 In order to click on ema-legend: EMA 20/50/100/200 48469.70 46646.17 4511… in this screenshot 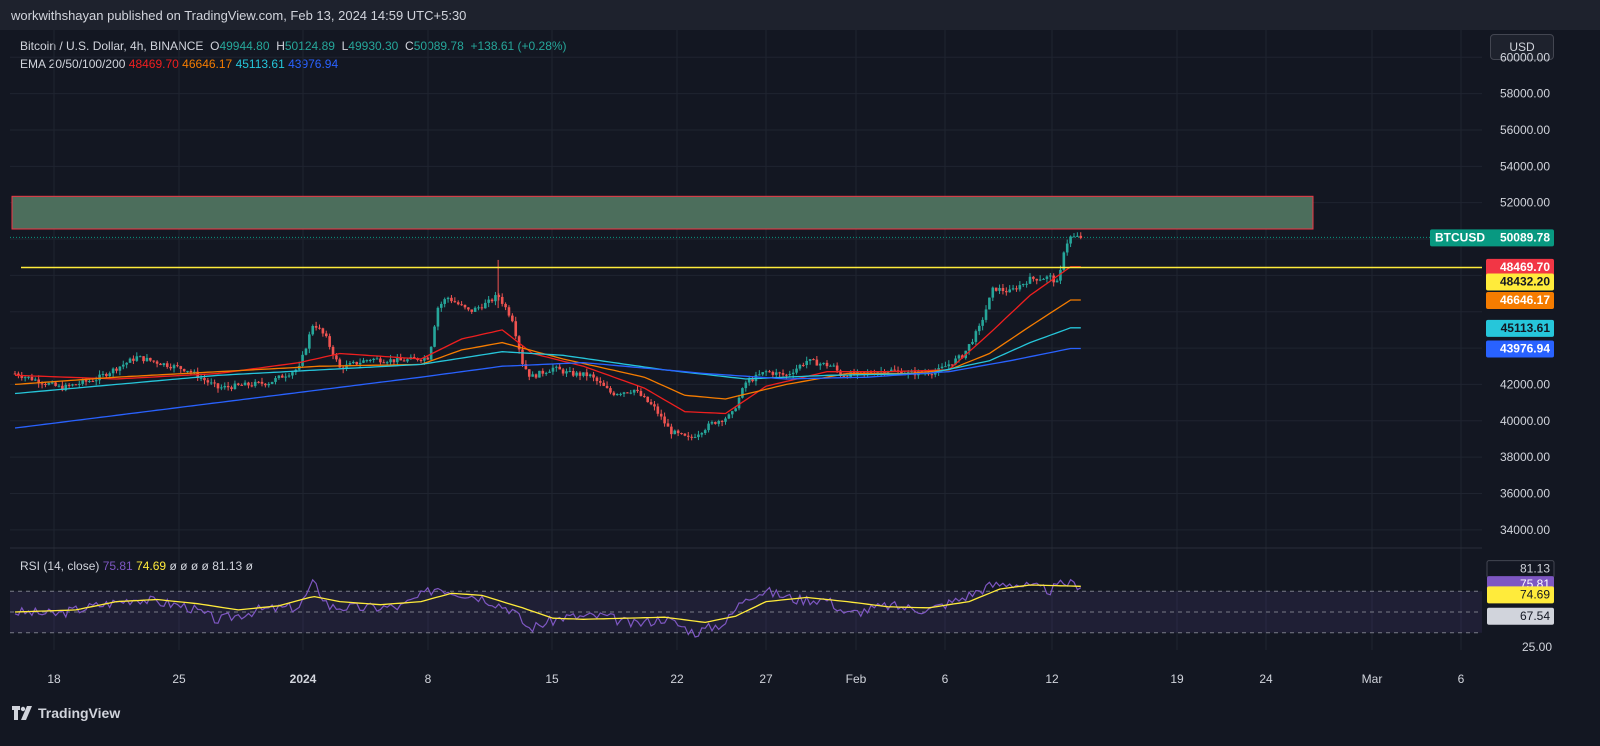, I will do `click(179, 64)`.